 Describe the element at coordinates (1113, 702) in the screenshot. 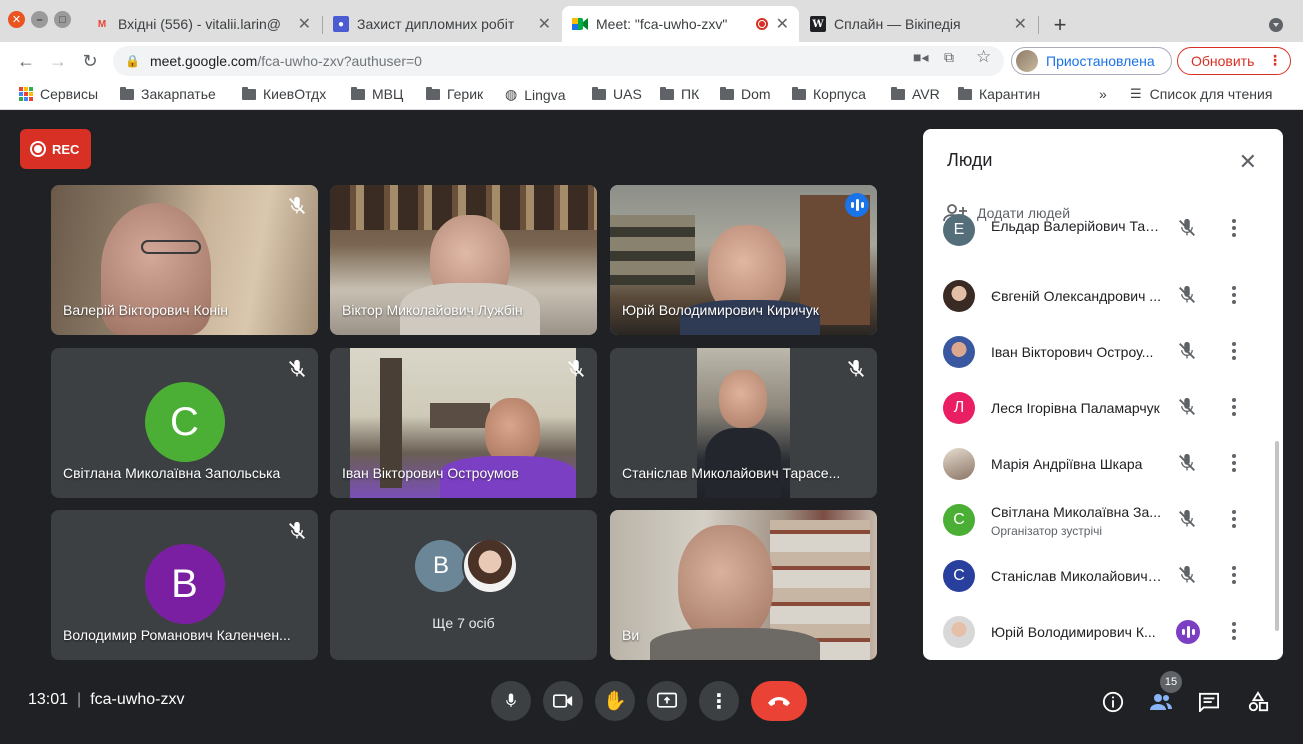

I see `meeting-info-icon` at that location.